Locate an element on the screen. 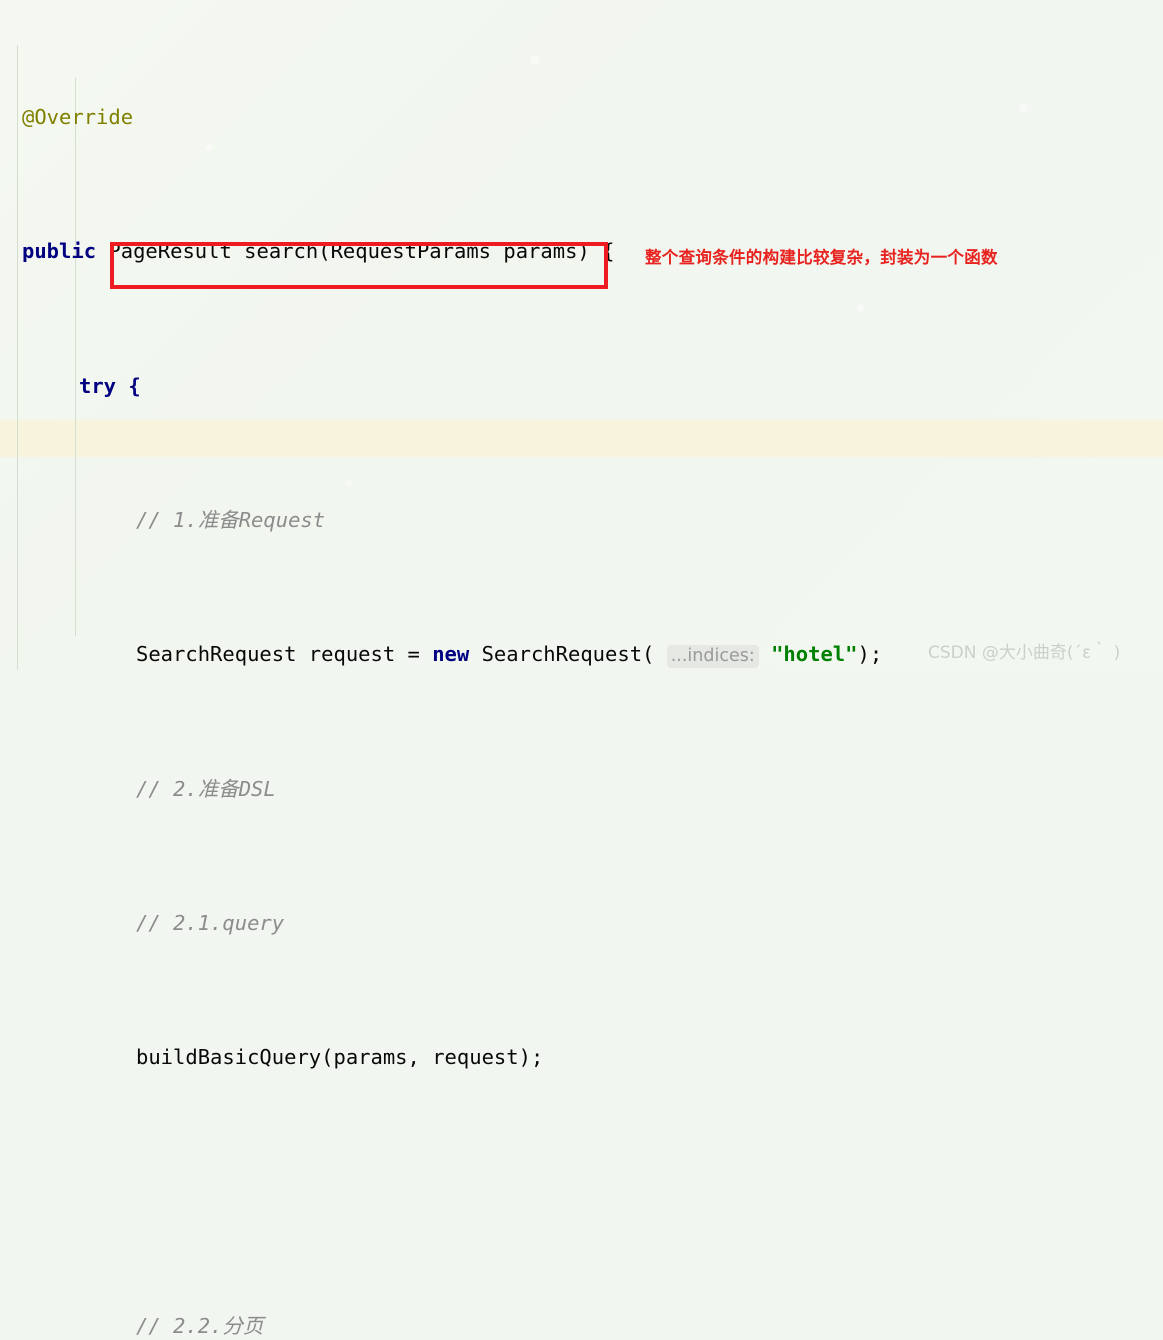 This screenshot has width=1163, height=1340. code-line-override: @Override is located at coordinates (518, 118).